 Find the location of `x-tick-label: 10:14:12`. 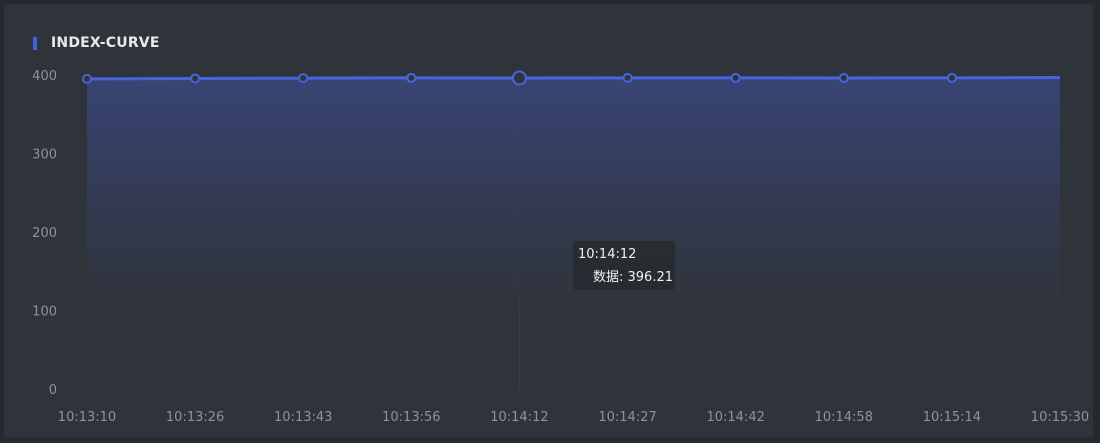

x-tick-label: 10:14:12 is located at coordinates (519, 417).